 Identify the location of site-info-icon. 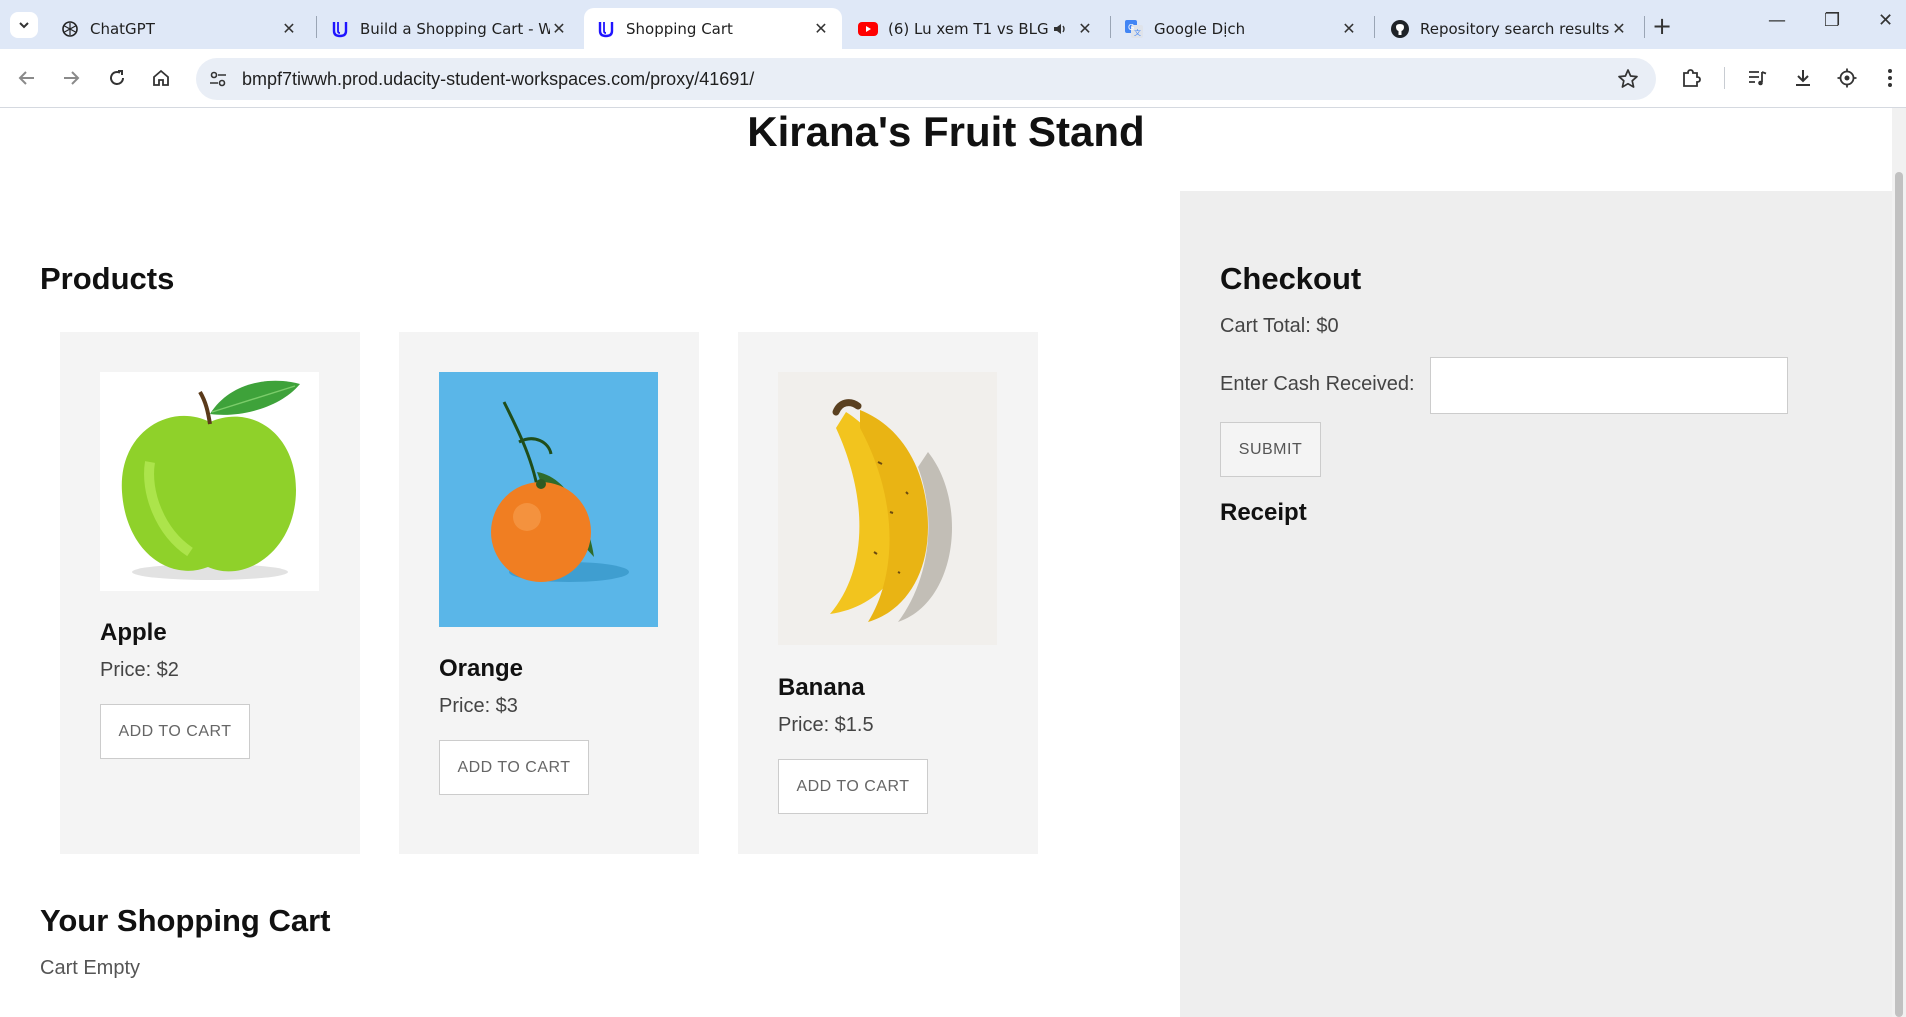
(218, 79).